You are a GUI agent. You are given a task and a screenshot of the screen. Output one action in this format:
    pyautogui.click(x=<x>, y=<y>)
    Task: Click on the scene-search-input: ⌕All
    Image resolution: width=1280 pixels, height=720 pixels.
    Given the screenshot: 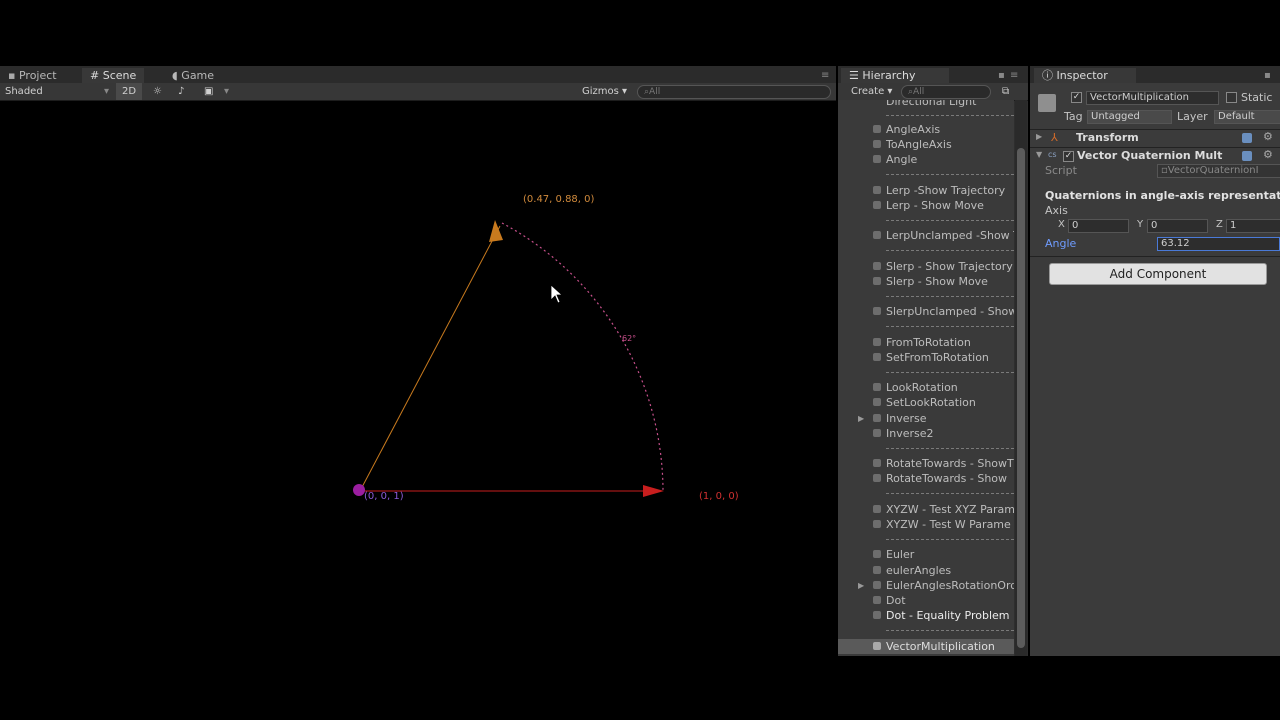 What is the action you would take?
    pyautogui.click(x=734, y=92)
    